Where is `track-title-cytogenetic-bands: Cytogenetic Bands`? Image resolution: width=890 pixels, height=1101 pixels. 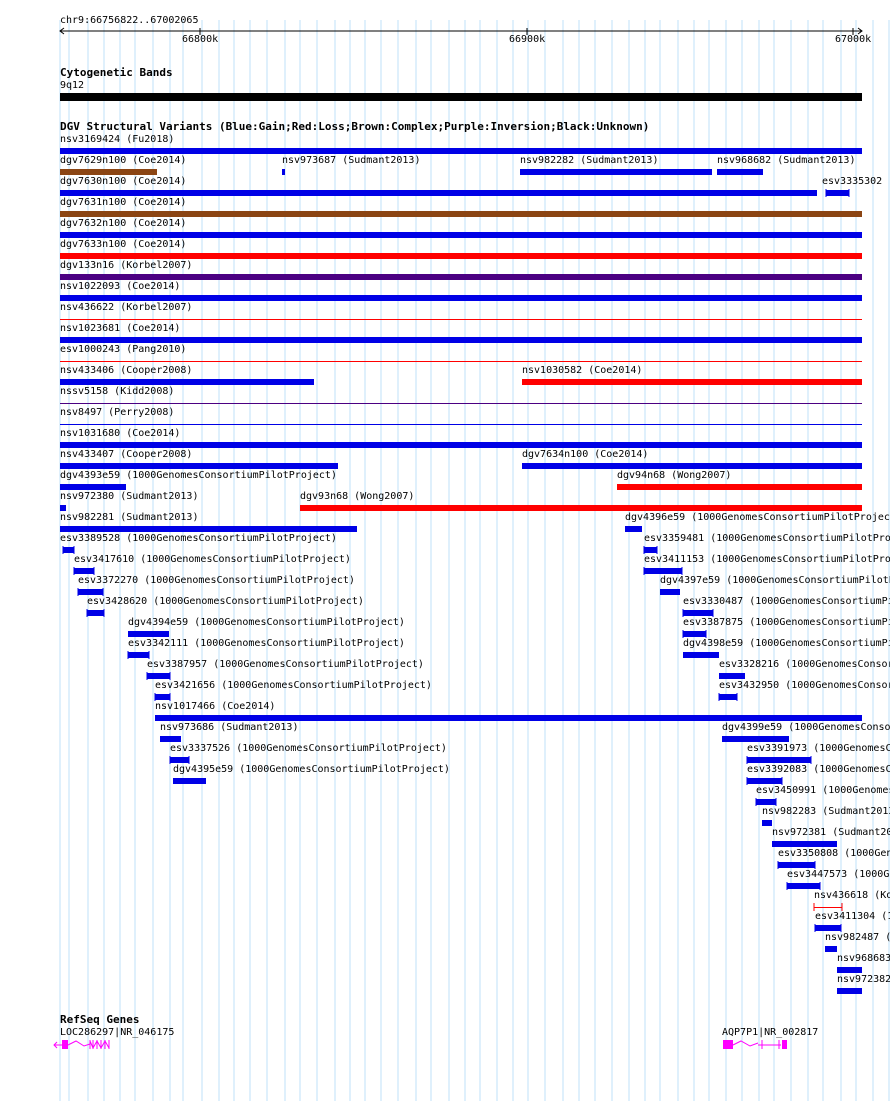 track-title-cytogenetic-bands: Cytogenetic Bands is located at coordinates (116, 72).